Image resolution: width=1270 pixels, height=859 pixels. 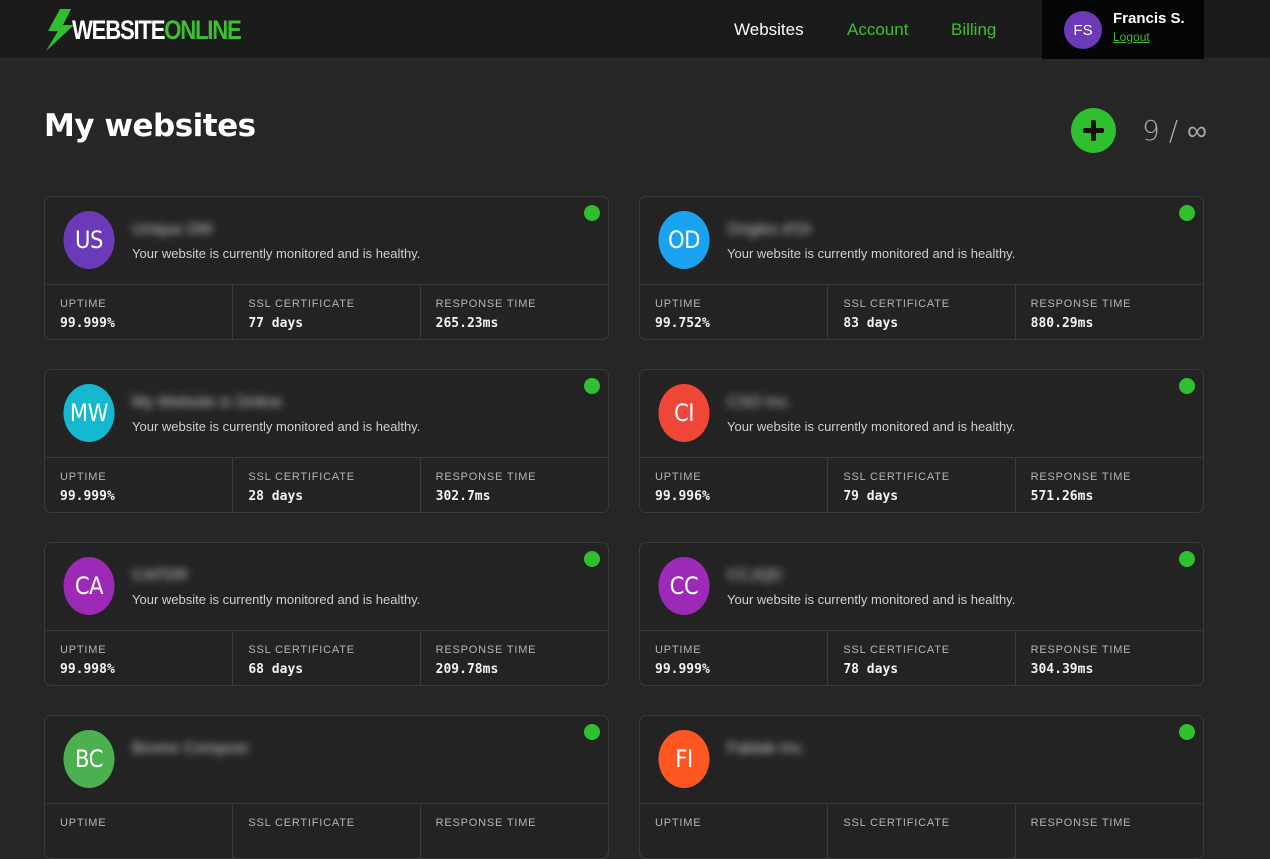 What do you see at coordinates (769, 30) in the screenshot?
I see `nav-websites: Websites` at bounding box center [769, 30].